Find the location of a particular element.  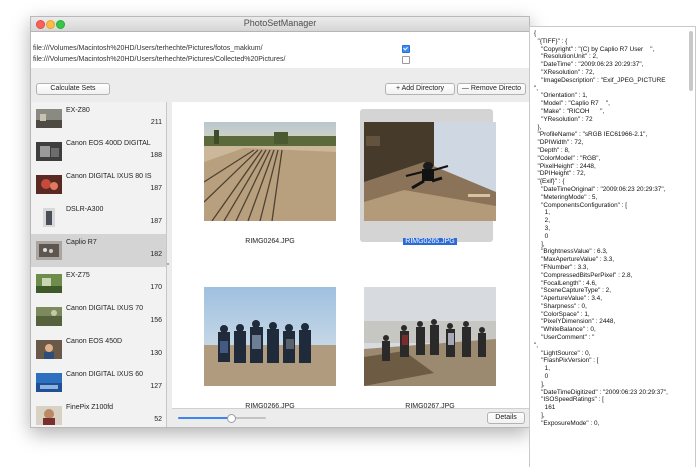

camera-count: 127 is located at coordinates (156, 386).